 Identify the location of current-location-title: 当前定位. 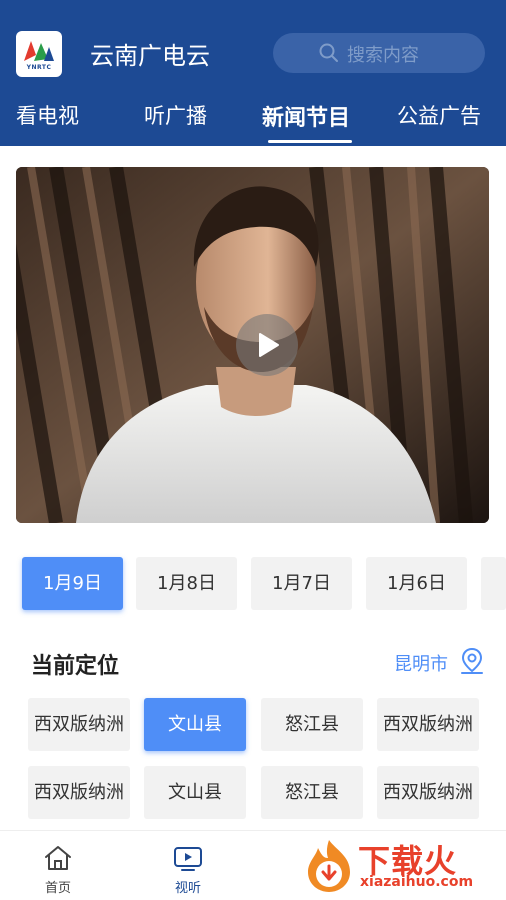
(75, 666).